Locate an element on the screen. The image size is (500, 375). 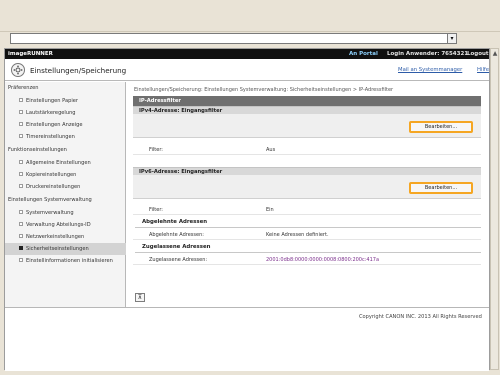
ipv6-filter-row: Filter: Ein is located at coordinates (307, 209).